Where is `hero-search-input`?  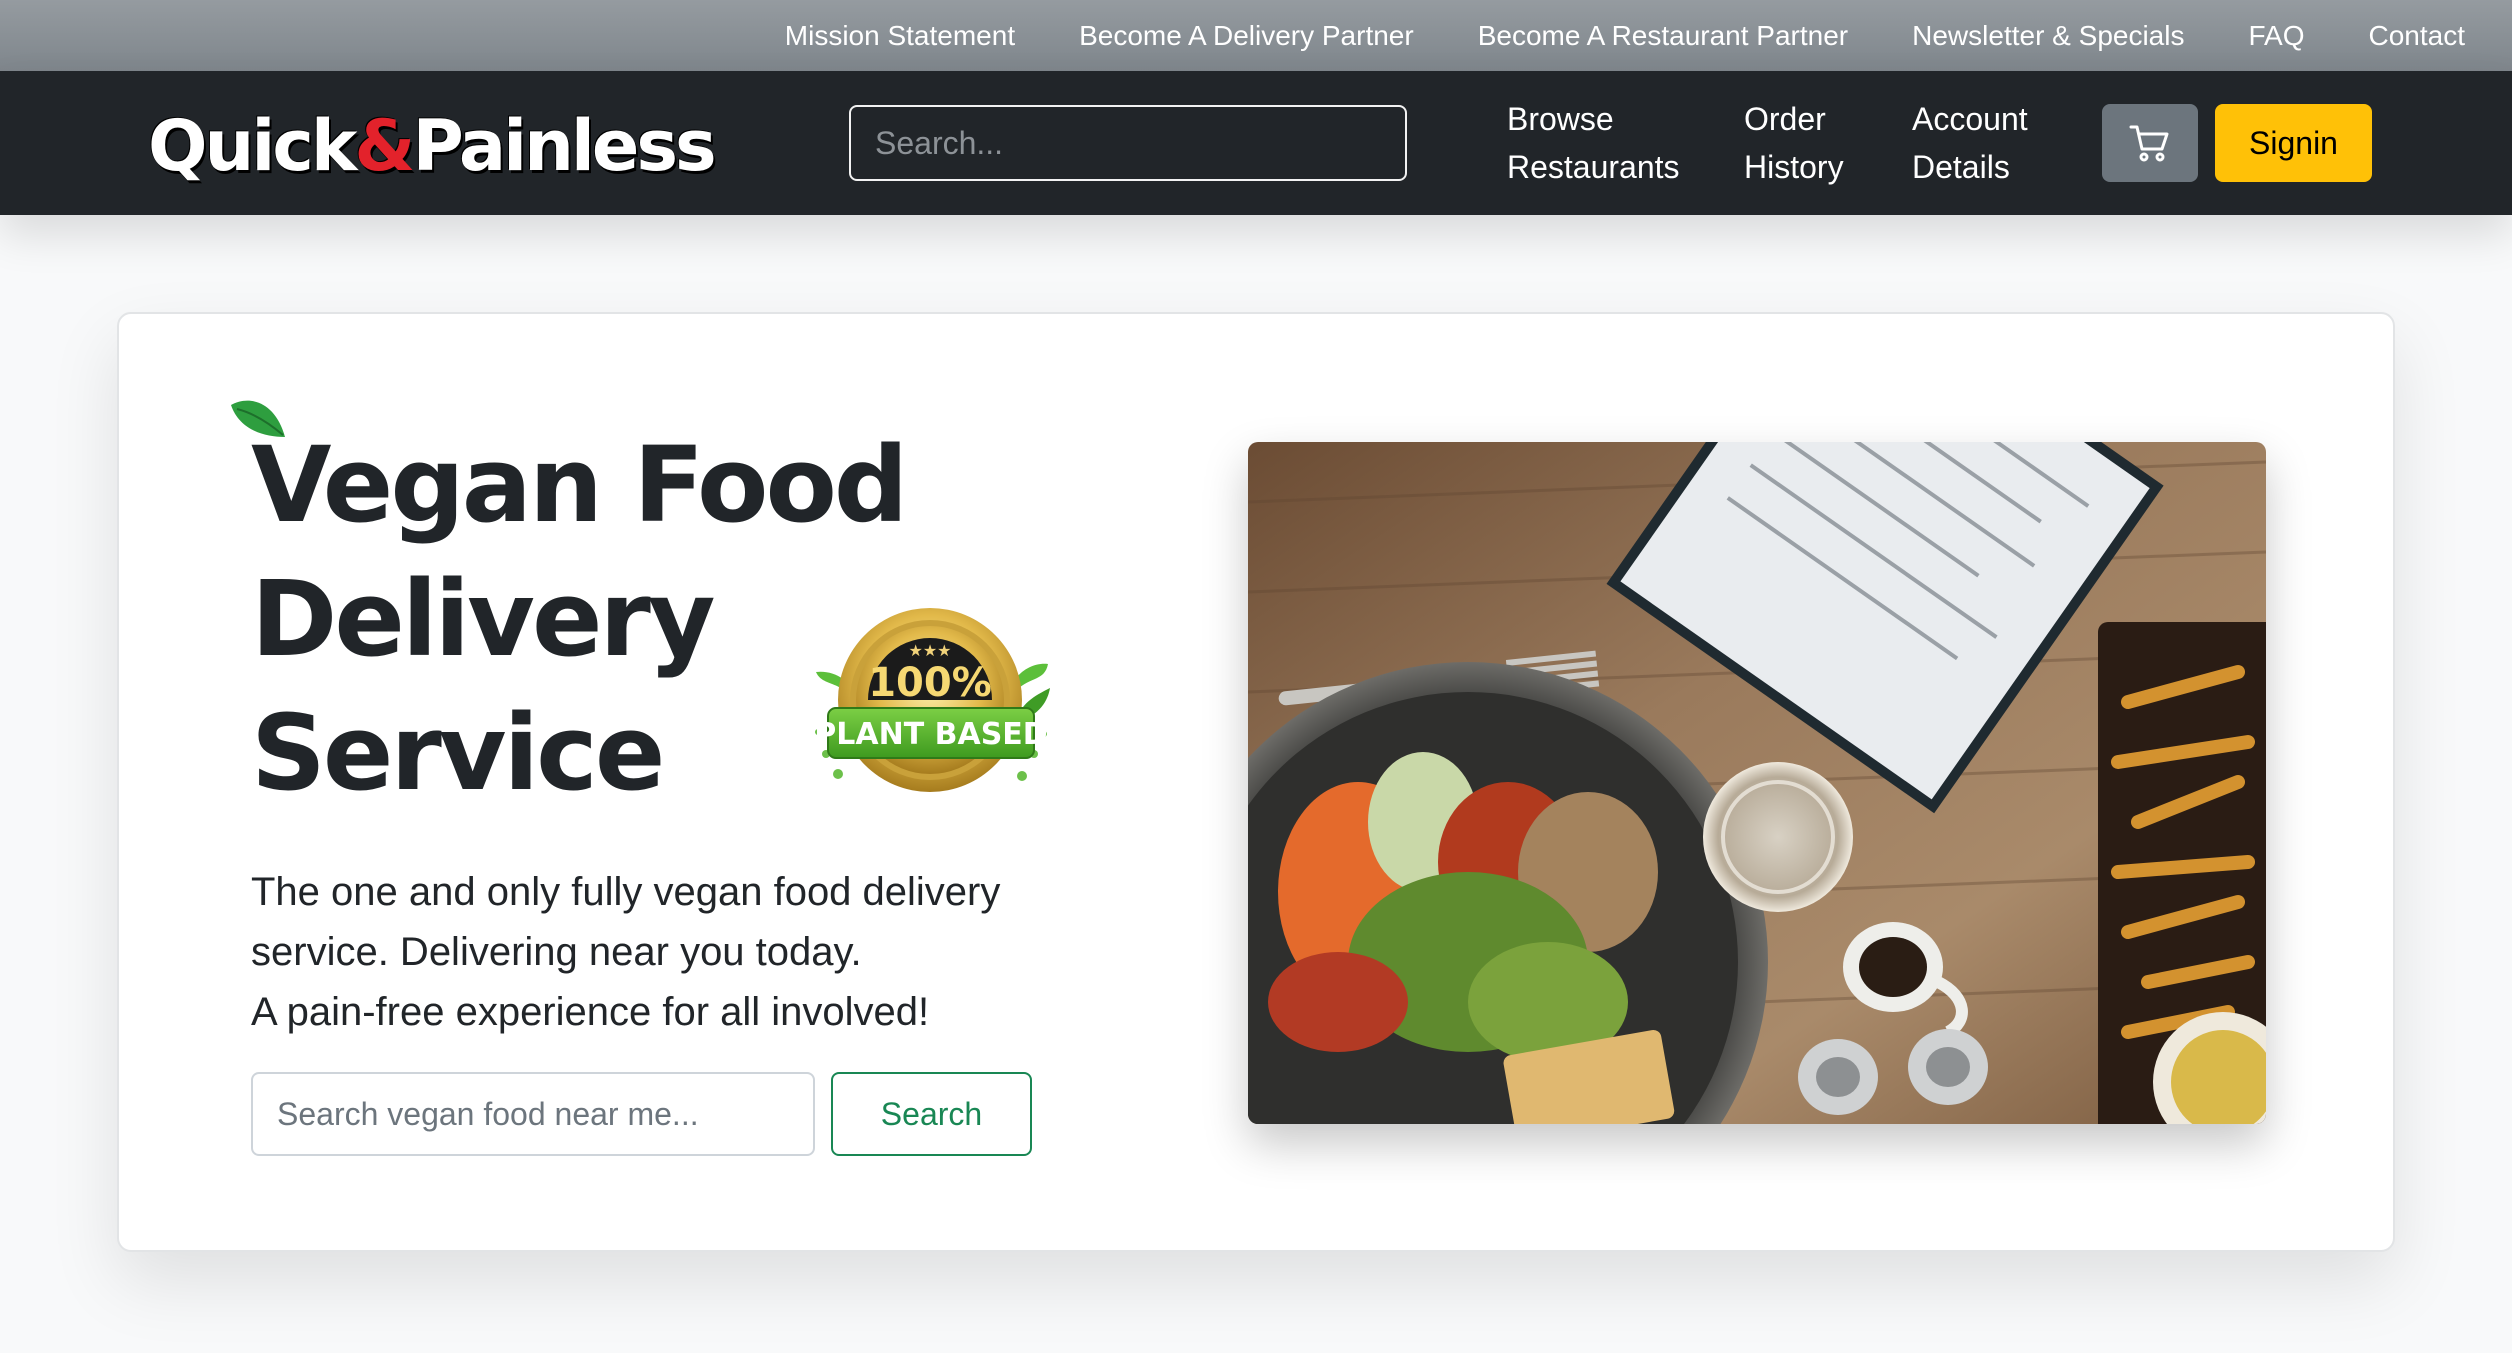 hero-search-input is located at coordinates (533, 1114).